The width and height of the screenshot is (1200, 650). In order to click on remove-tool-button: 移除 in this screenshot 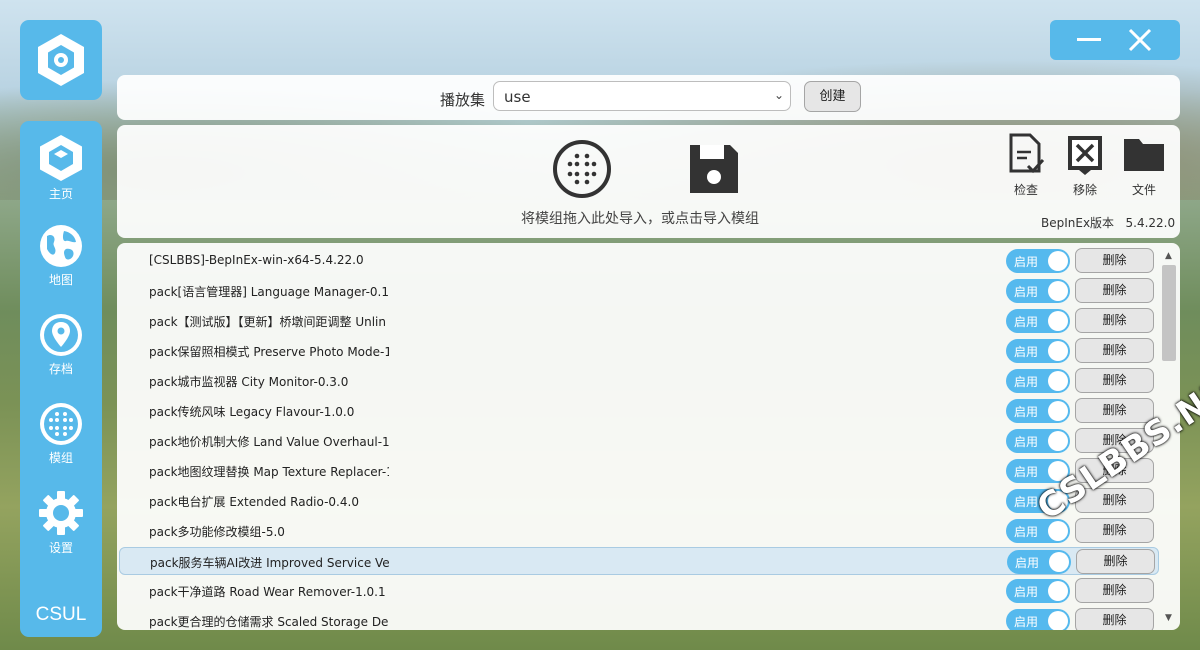, I will do `click(1085, 165)`.